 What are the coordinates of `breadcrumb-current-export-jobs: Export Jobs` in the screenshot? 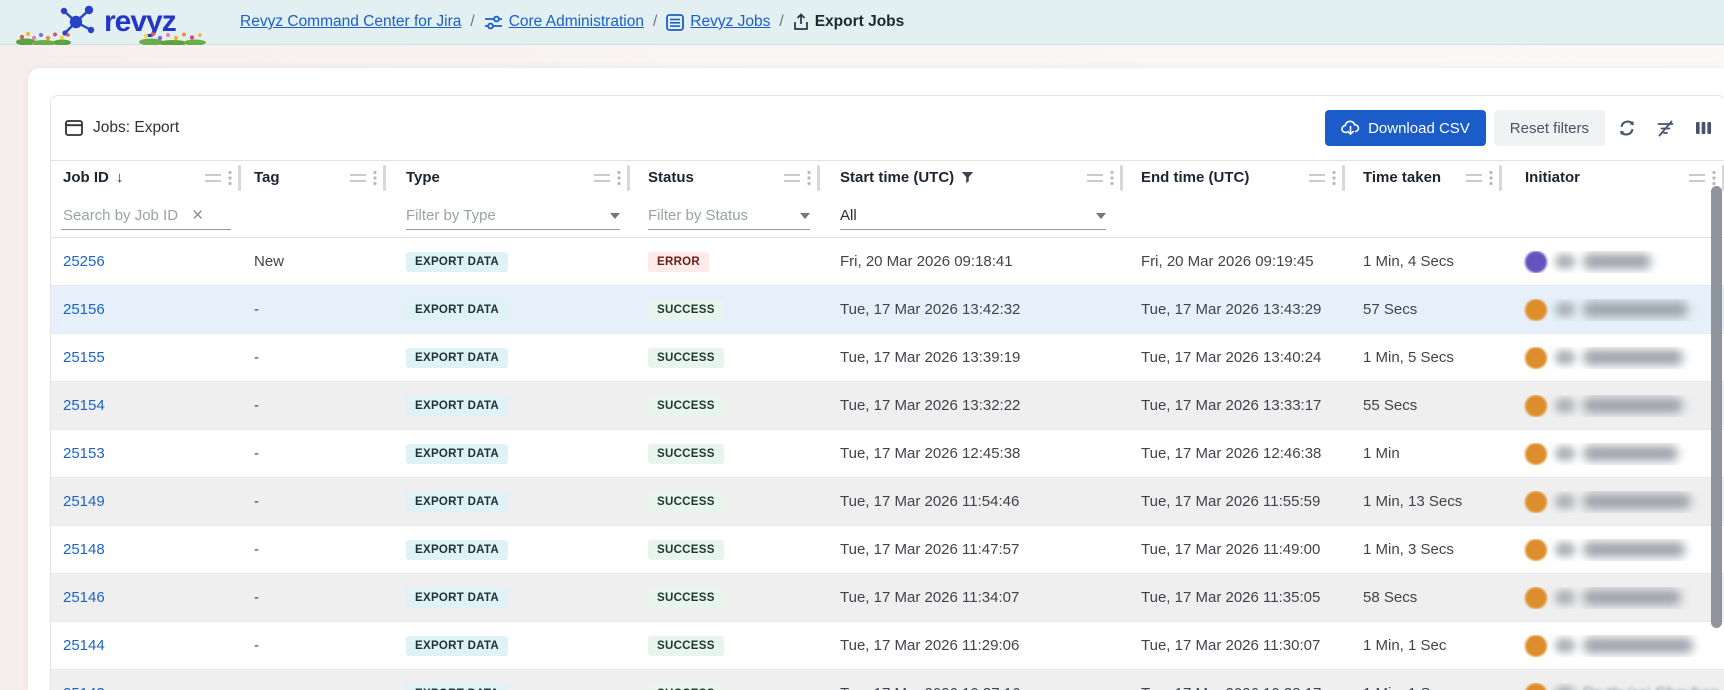 It's located at (859, 21).